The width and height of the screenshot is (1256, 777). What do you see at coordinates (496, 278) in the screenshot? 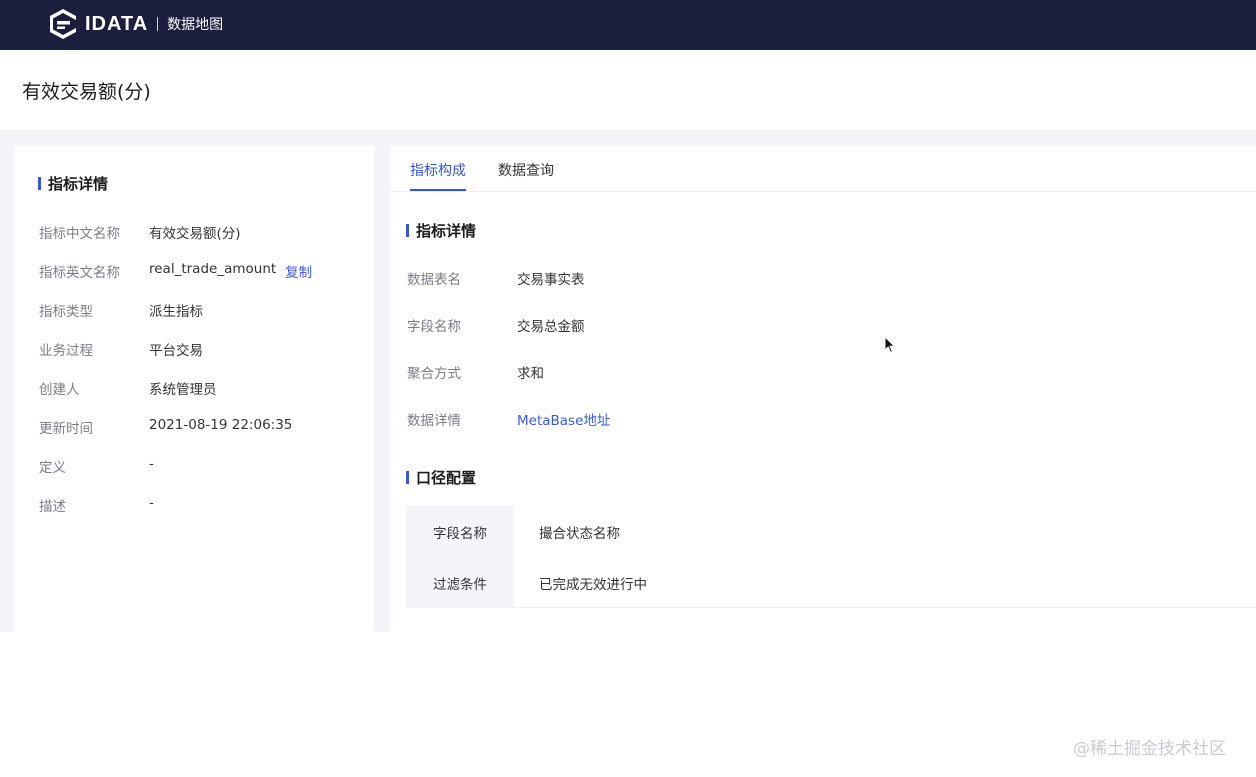
I see `composition-row-table-name: 数据表名 交易事实表` at bounding box center [496, 278].